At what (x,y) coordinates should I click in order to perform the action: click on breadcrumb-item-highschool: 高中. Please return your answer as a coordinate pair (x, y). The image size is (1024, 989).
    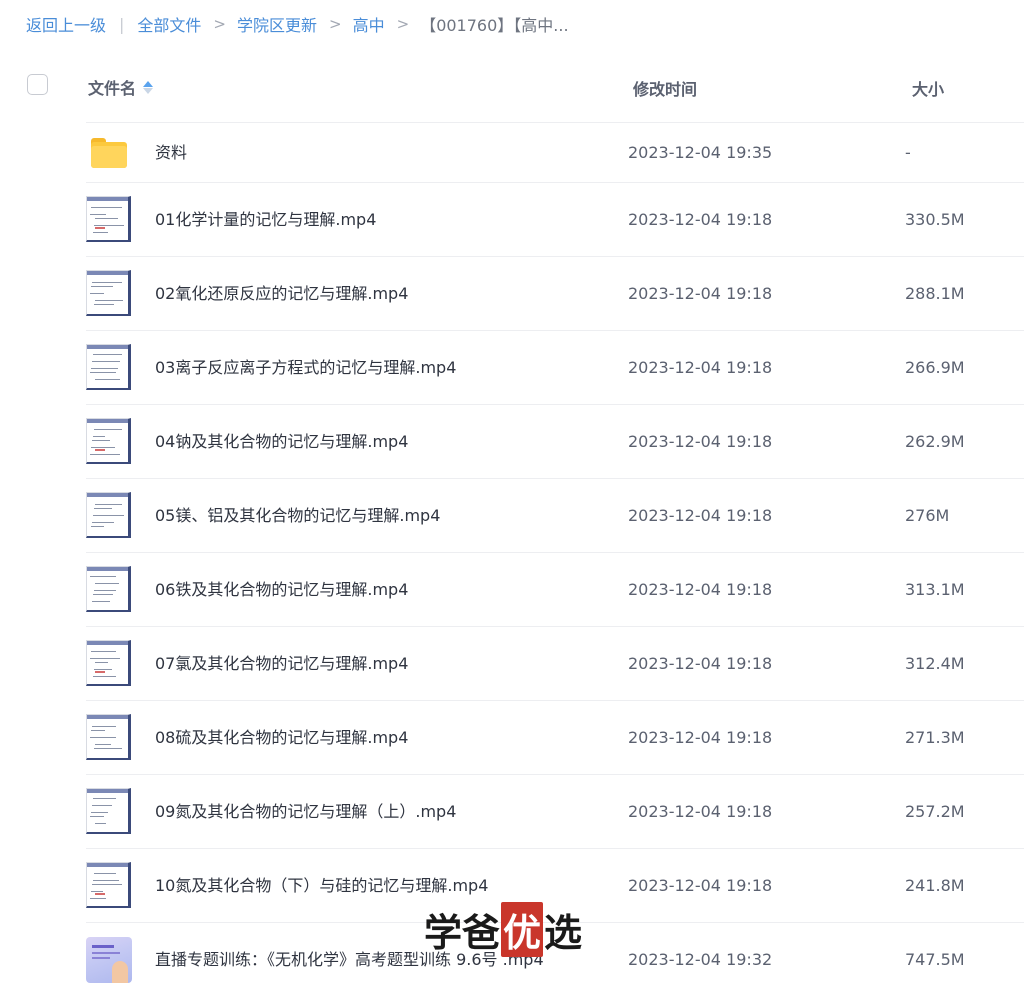
    Looking at the image, I should click on (369, 24).